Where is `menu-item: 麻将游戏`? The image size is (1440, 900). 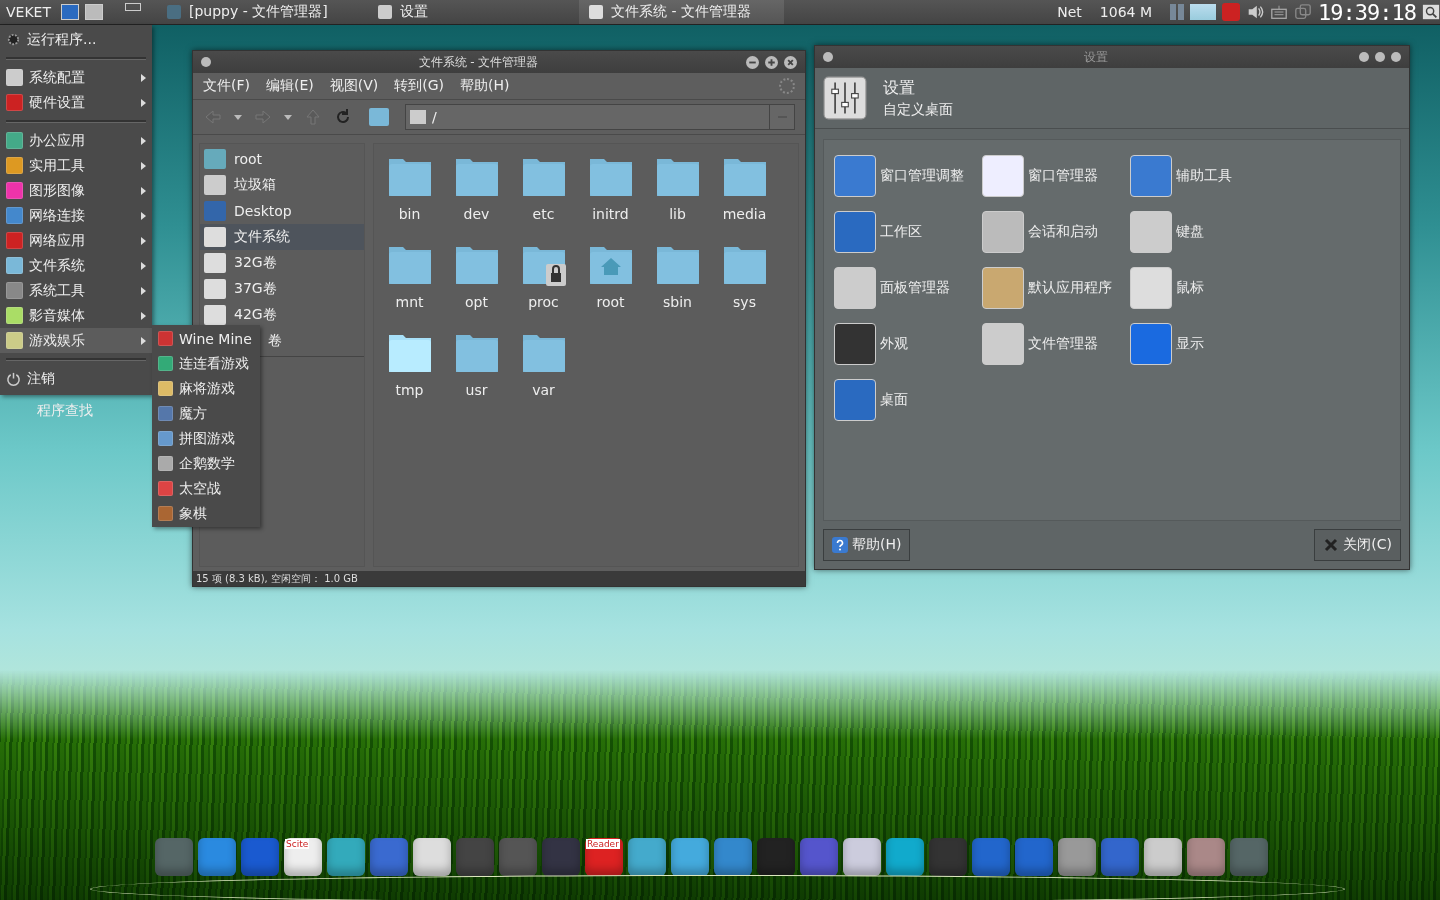 menu-item: 麻将游戏 is located at coordinates (206, 388).